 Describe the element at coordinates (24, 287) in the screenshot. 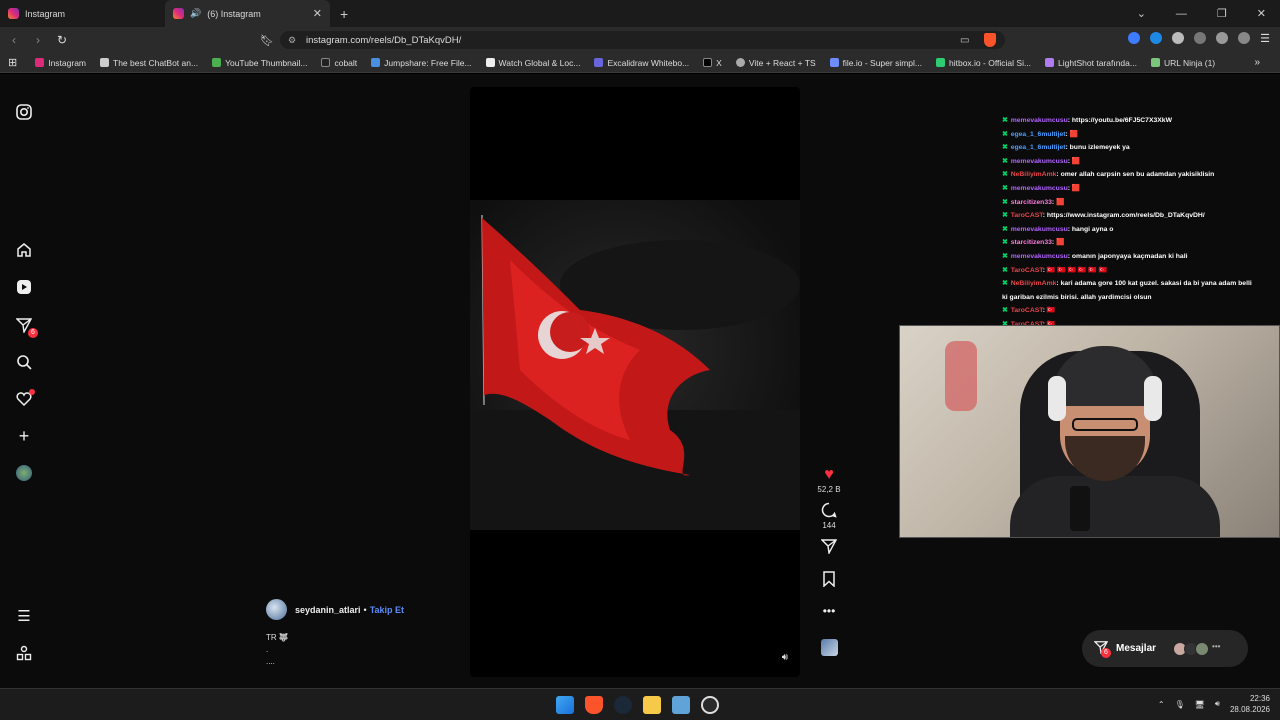

I see `reels-icon` at that location.